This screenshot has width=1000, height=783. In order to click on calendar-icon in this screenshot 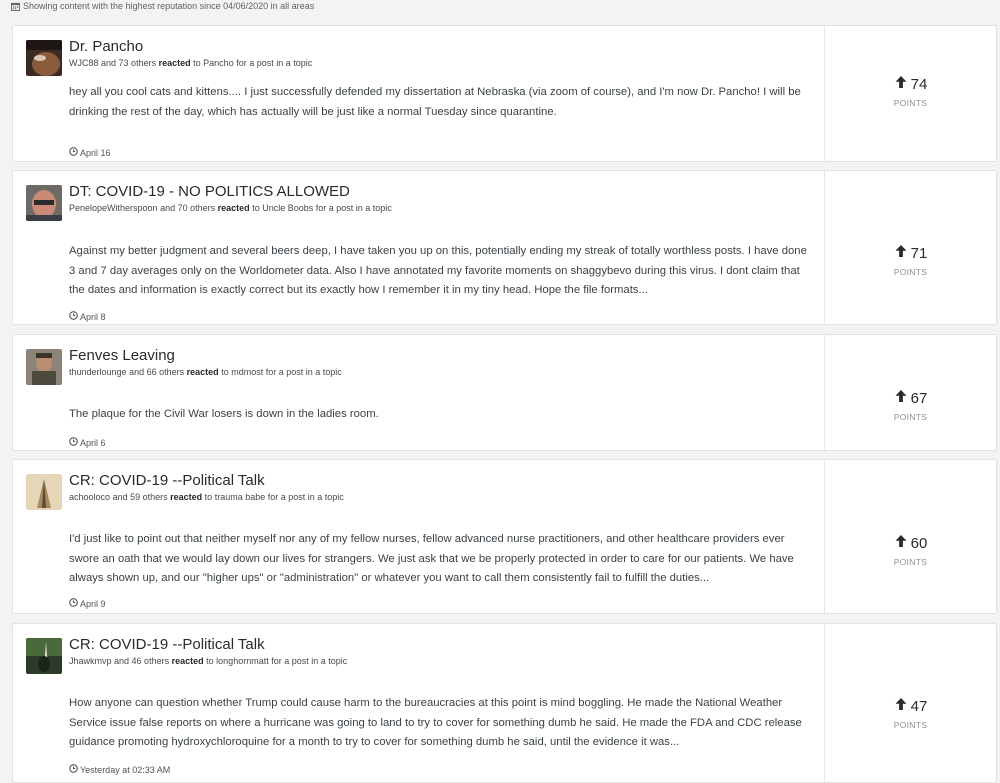, I will do `click(15, 6)`.